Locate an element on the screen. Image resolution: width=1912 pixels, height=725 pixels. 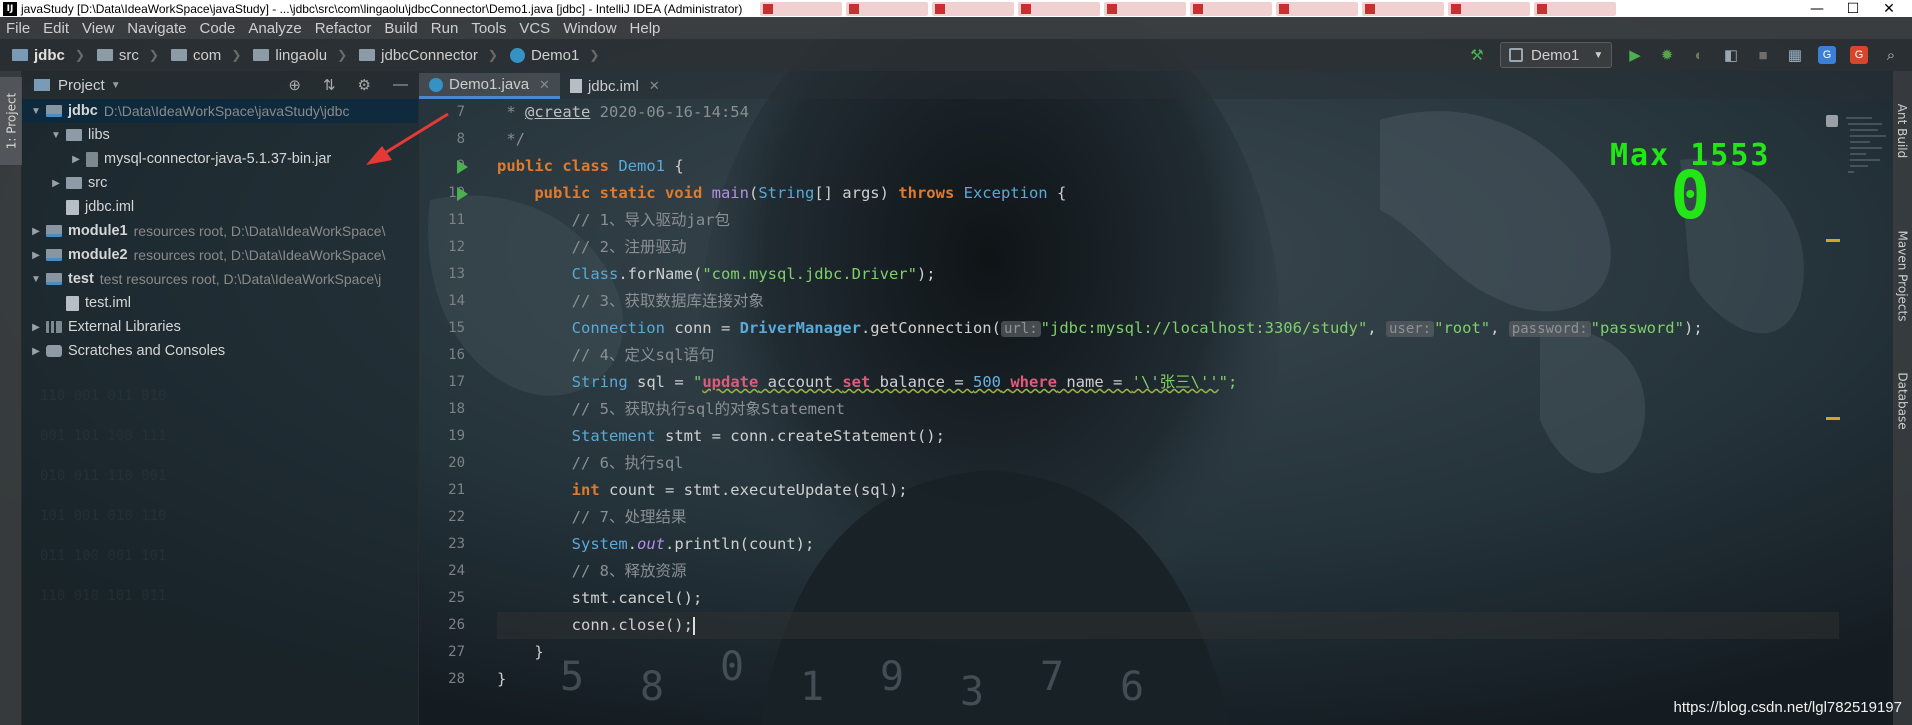
menu-tools: Tools is located at coordinates (489, 28).